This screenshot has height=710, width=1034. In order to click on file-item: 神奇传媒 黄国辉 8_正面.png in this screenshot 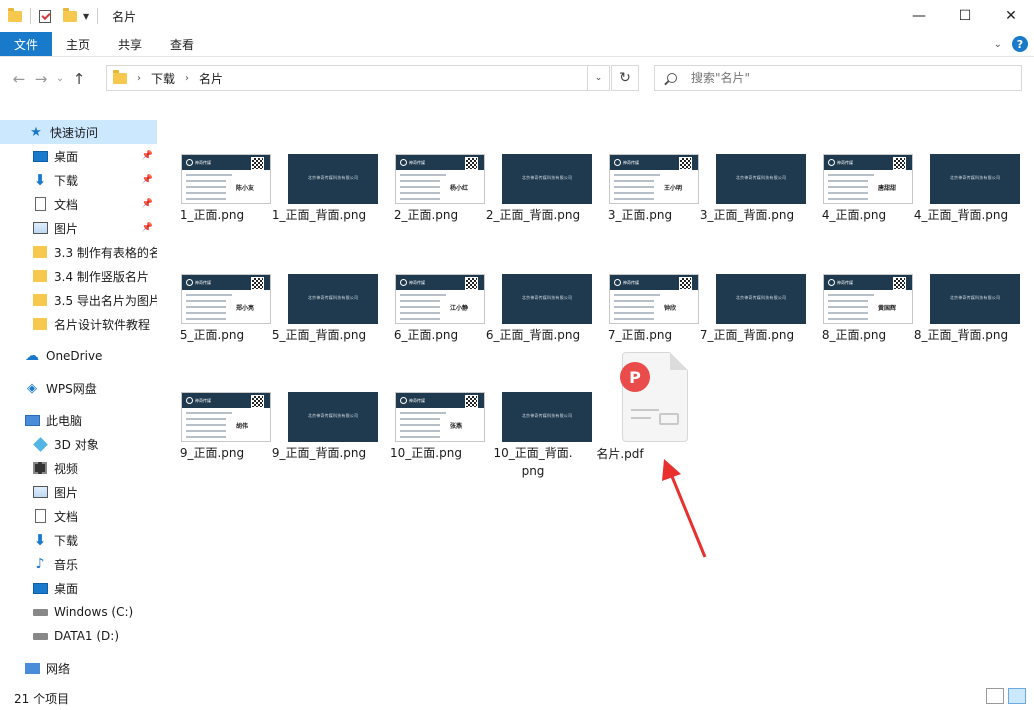, I will do `click(857, 312)`.